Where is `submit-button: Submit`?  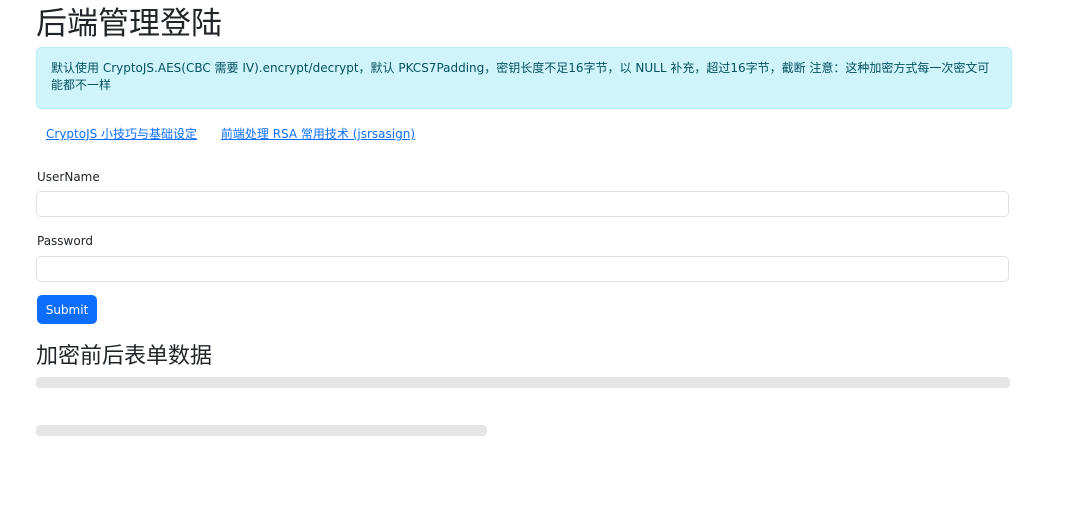
submit-button: Submit is located at coordinates (67, 309).